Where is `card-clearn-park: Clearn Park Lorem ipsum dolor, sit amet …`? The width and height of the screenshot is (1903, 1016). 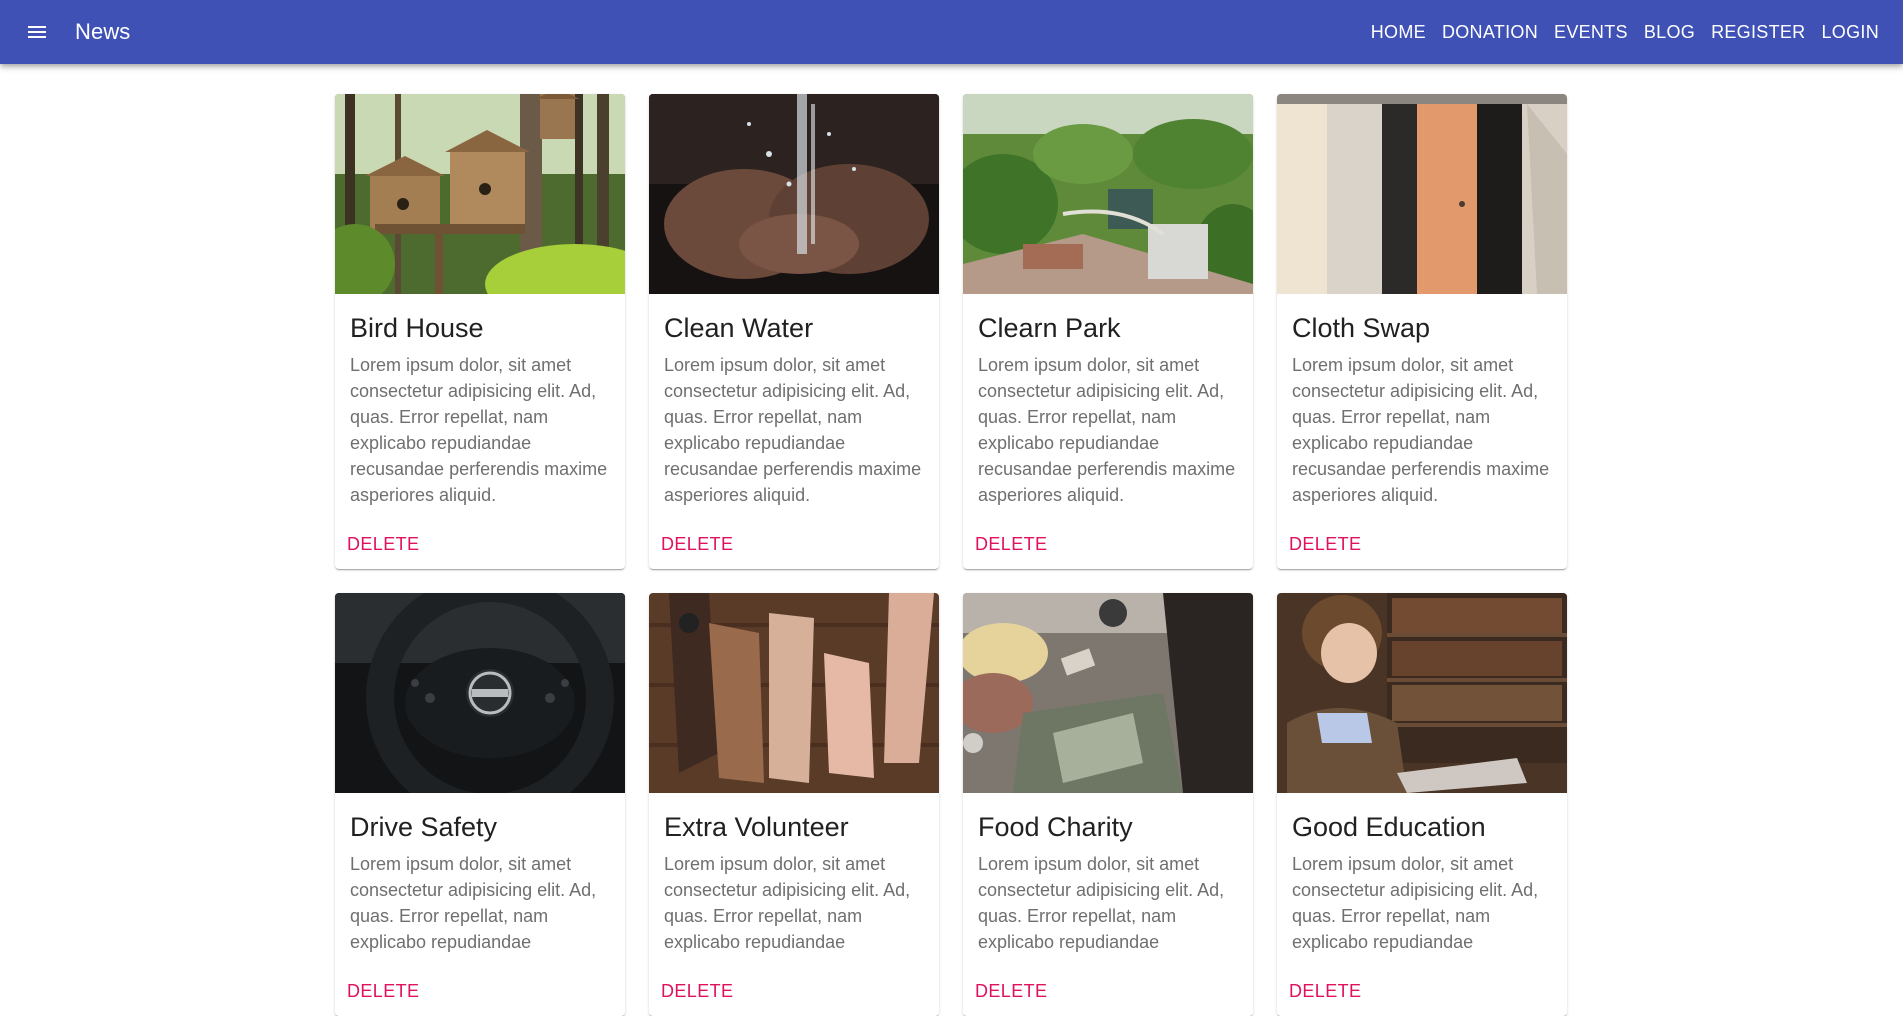 card-clearn-park: Clearn Park Lorem ipsum dolor, sit amet … is located at coordinates (1108, 331).